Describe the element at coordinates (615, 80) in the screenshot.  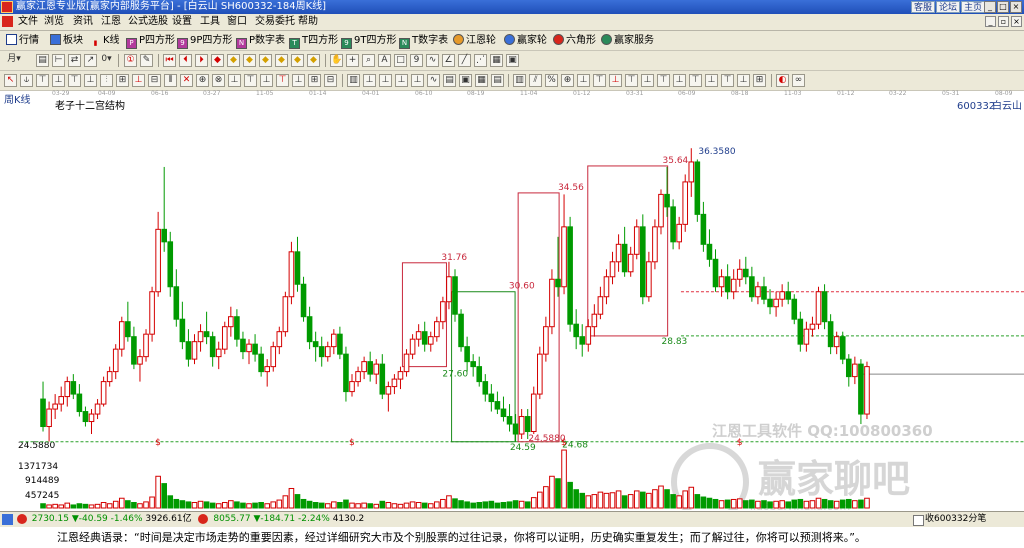
I see `tool-38-icon: ⊥` at that location.